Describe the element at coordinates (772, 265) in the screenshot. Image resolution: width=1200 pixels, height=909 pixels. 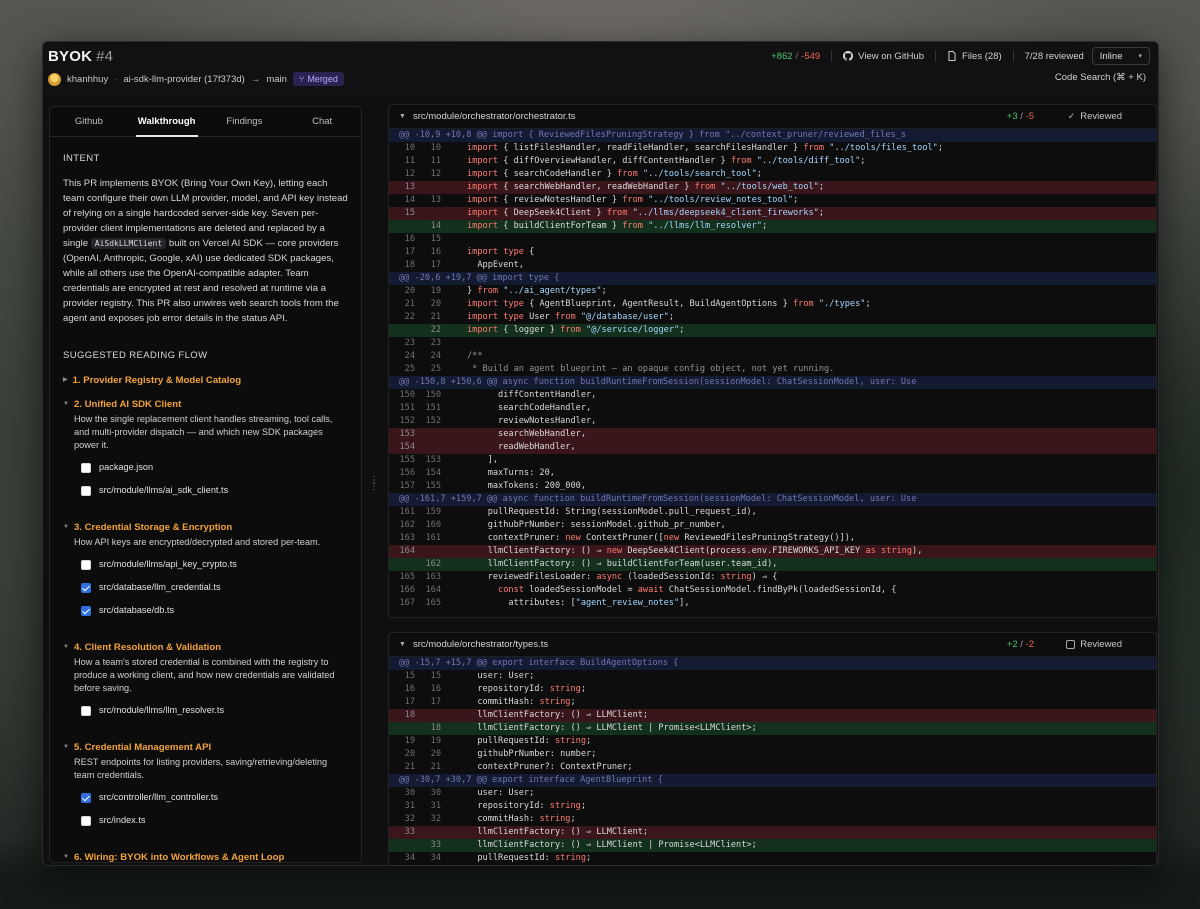
I see `diff-line: 18 17 AppEvent,` at that location.